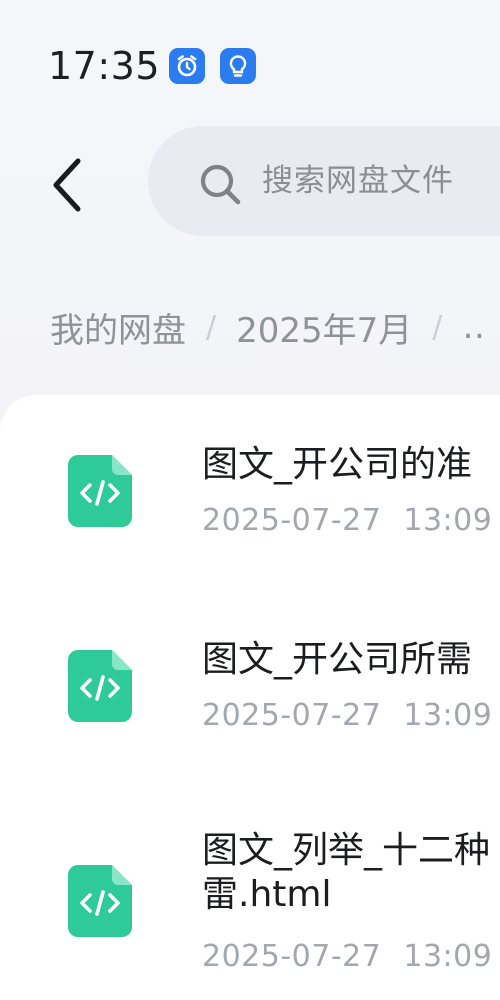  I want to click on file-name: 图文_开公司所需, so click(337, 659).